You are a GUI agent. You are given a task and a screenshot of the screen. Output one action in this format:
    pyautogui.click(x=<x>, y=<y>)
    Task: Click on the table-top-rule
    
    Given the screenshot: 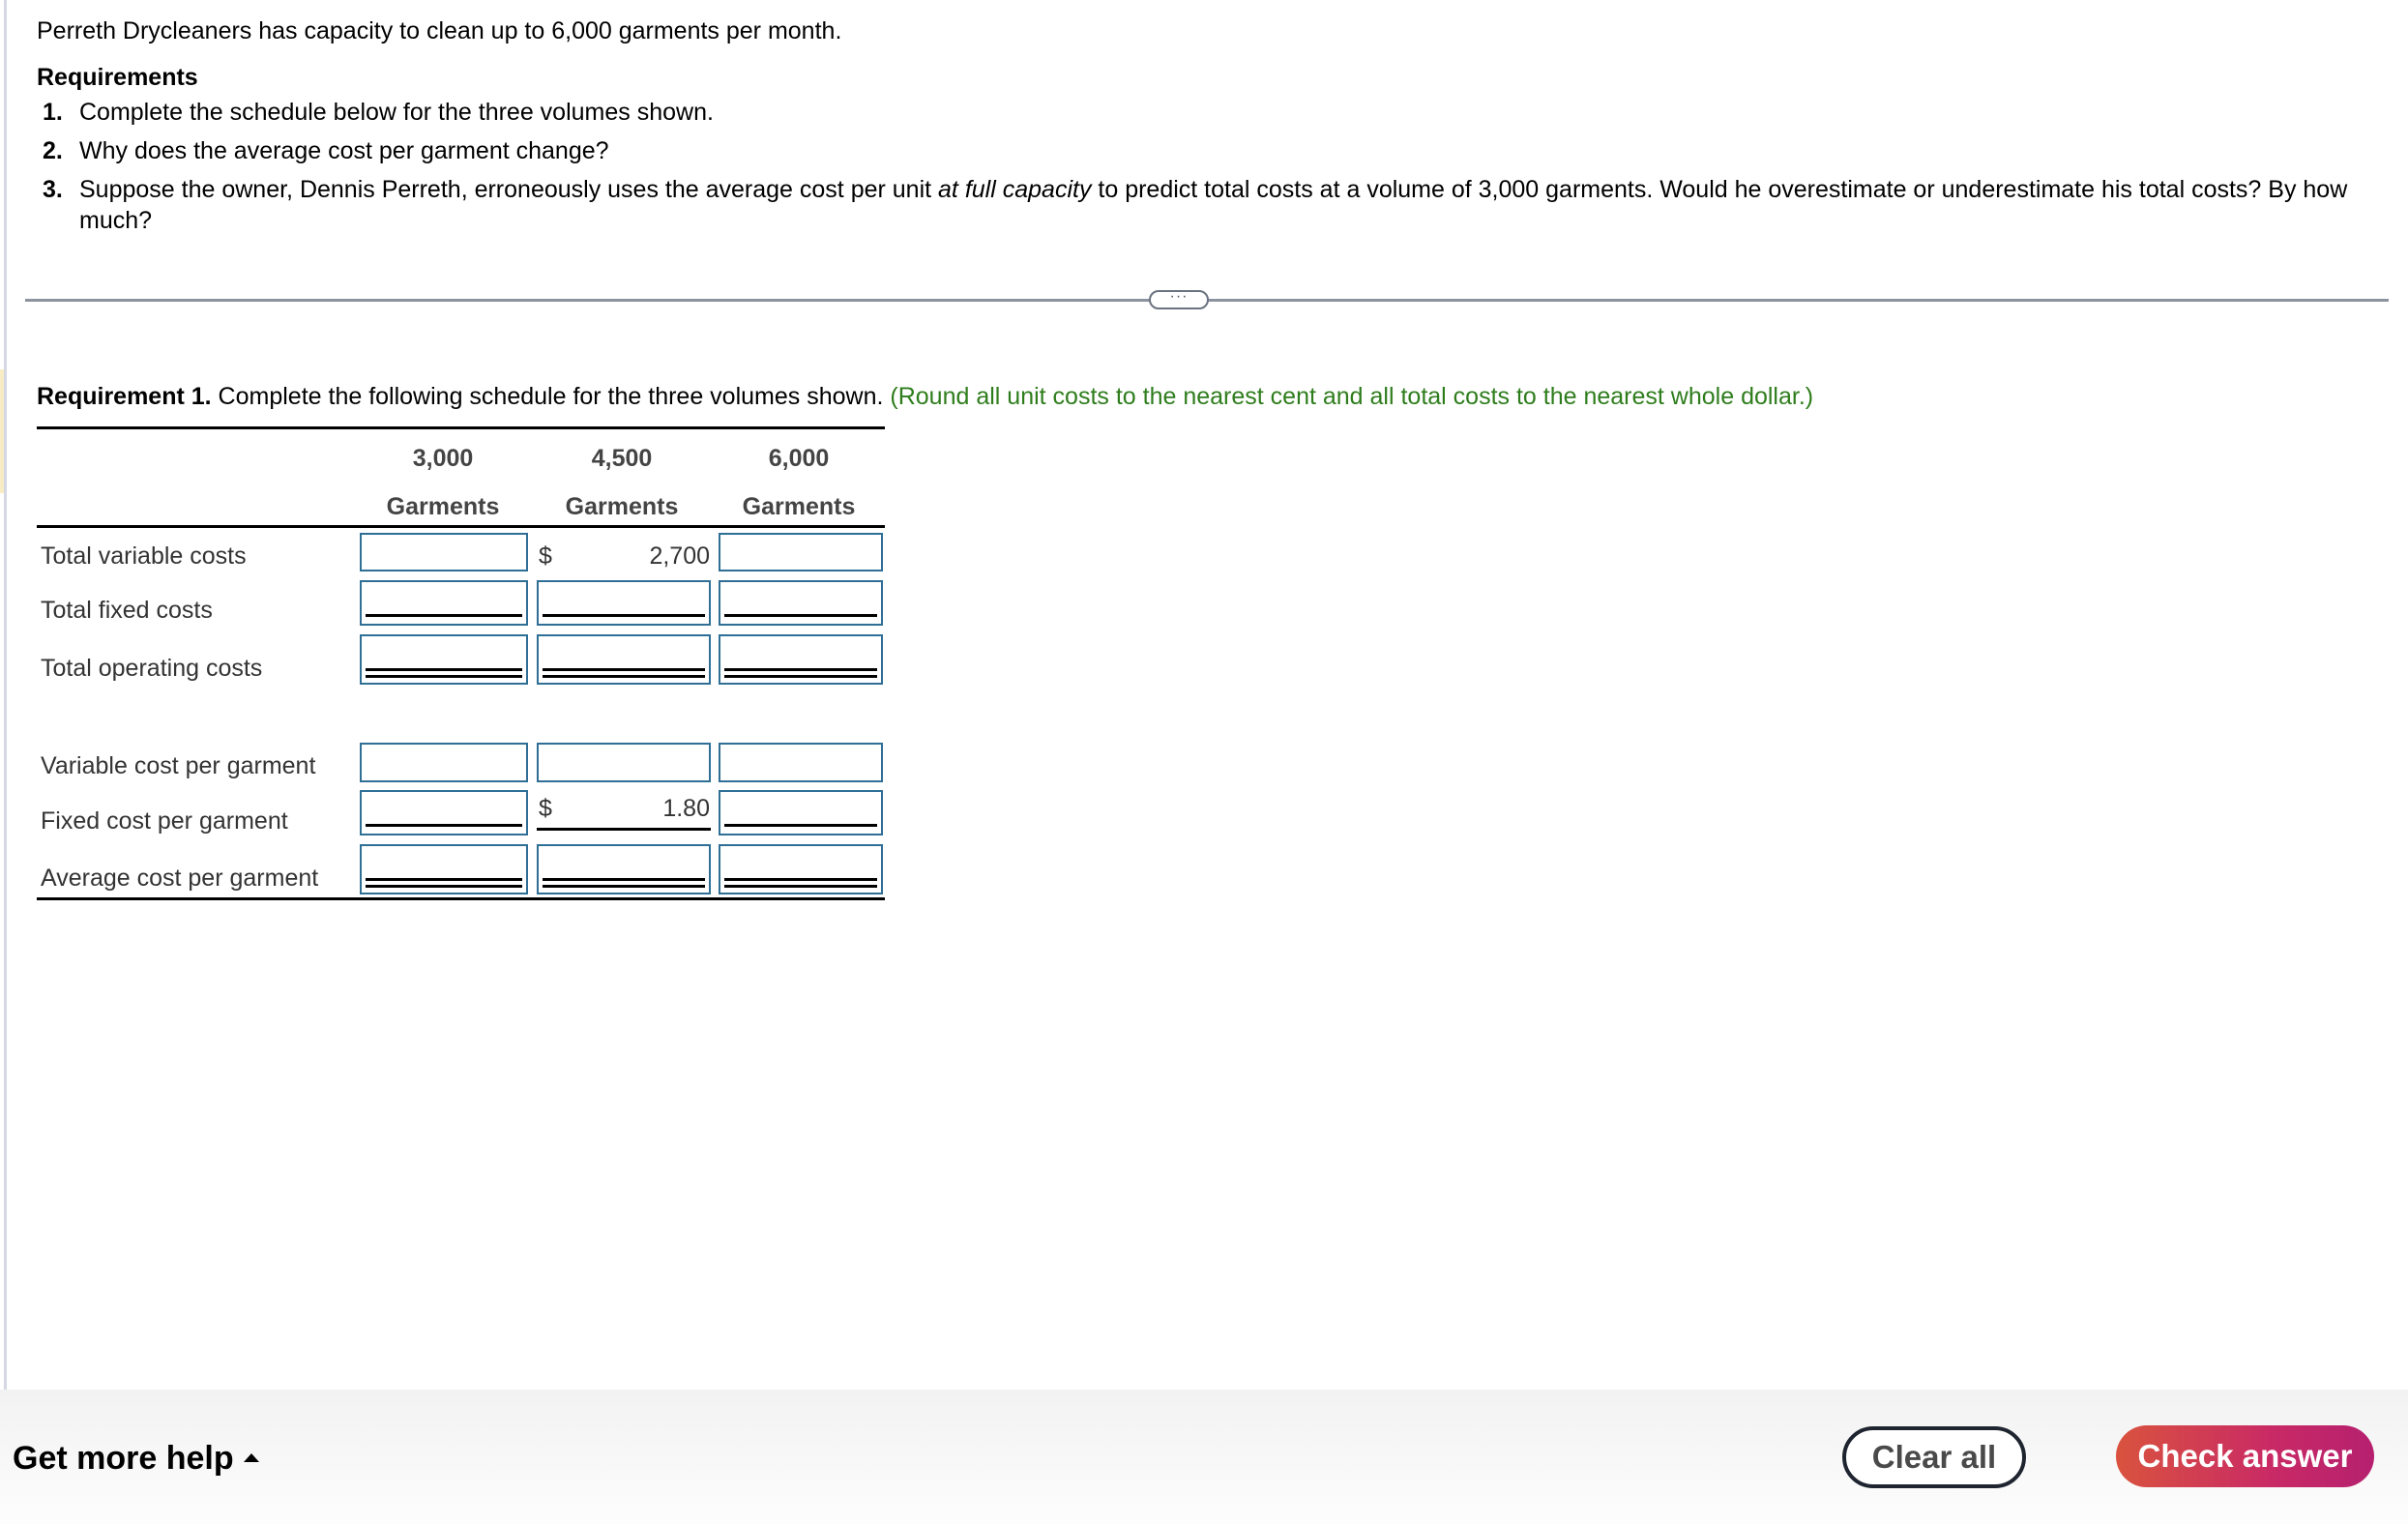 What is the action you would take?
    pyautogui.click(x=461, y=427)
    